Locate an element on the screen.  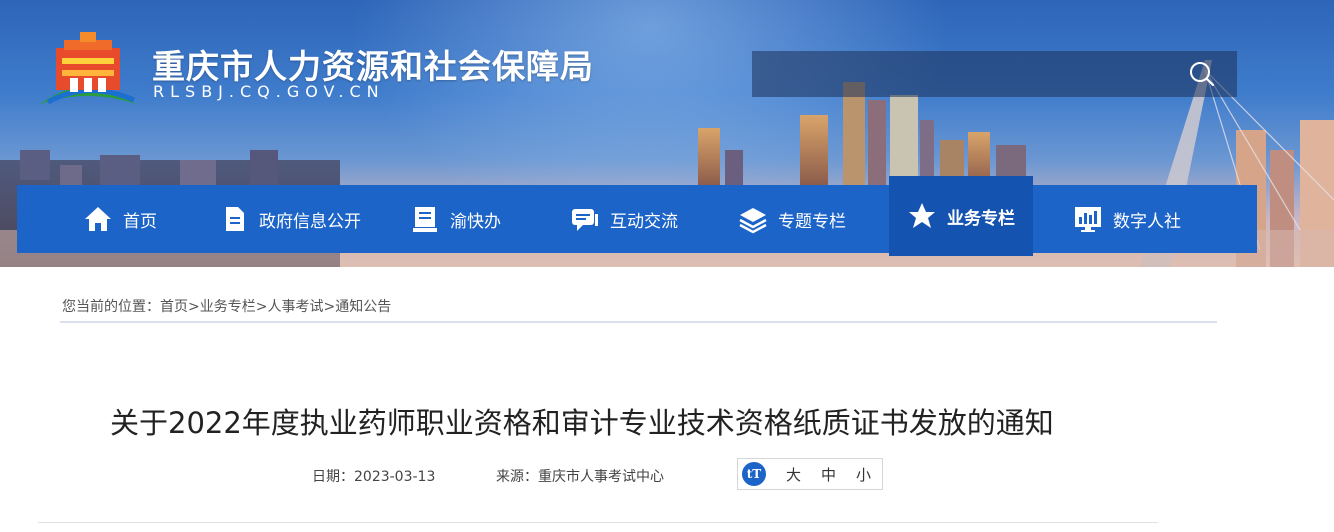
nav-item-label: 政府信息公开 is located at coordinates (310, 221).